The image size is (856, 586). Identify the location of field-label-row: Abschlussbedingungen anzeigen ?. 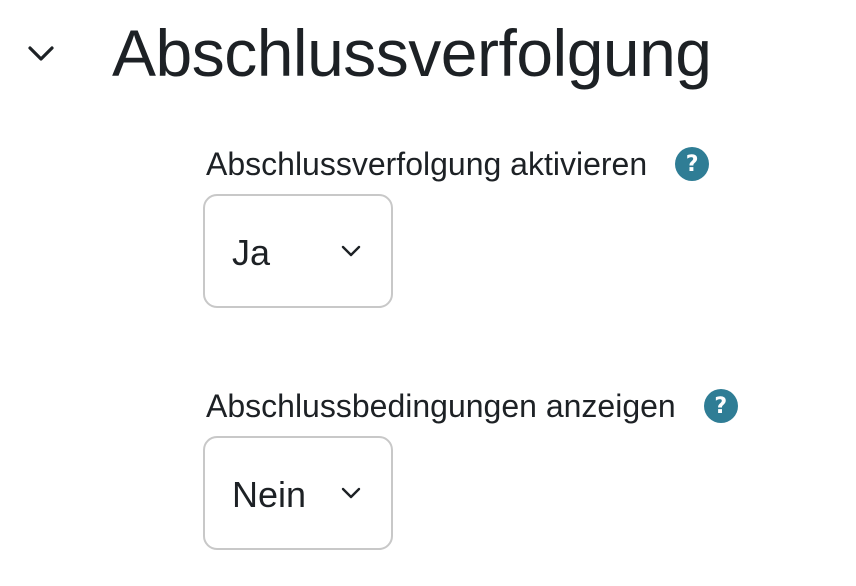
(472, 406).